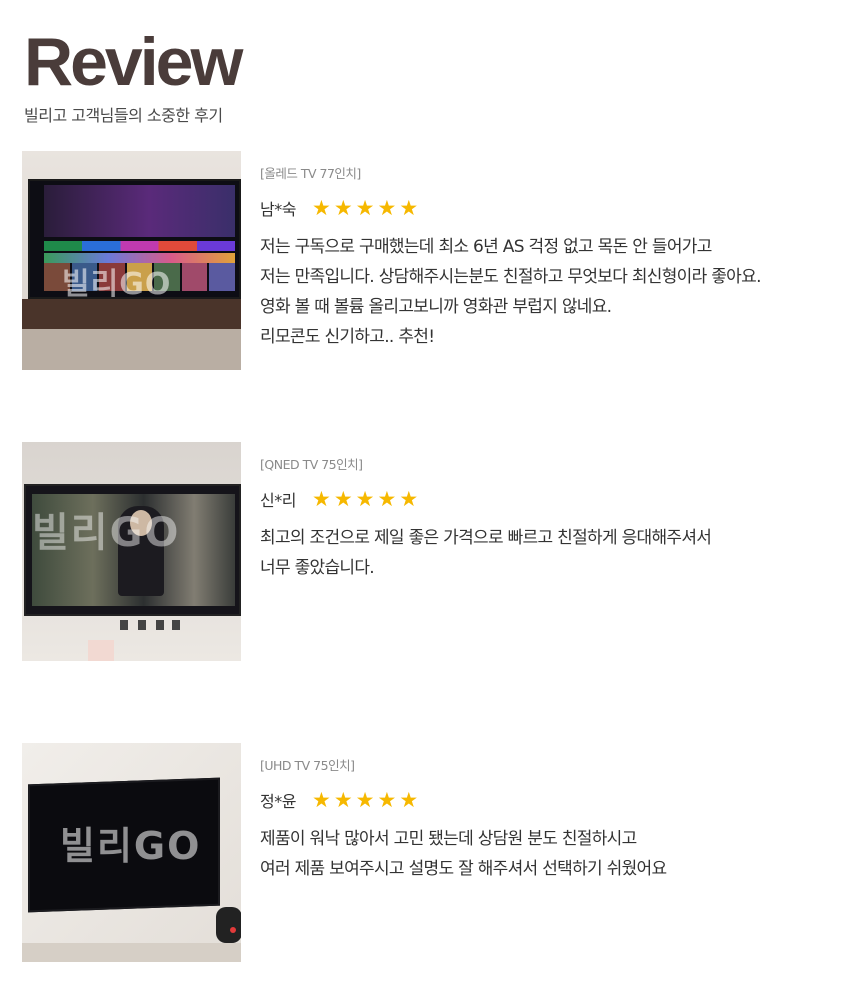 The width and height of the screenshot is (860, 1000). Describe the element at coordinates (310, 173) in the screenshot. I see `product-label: [올레드 TV 77인치]` at that location.